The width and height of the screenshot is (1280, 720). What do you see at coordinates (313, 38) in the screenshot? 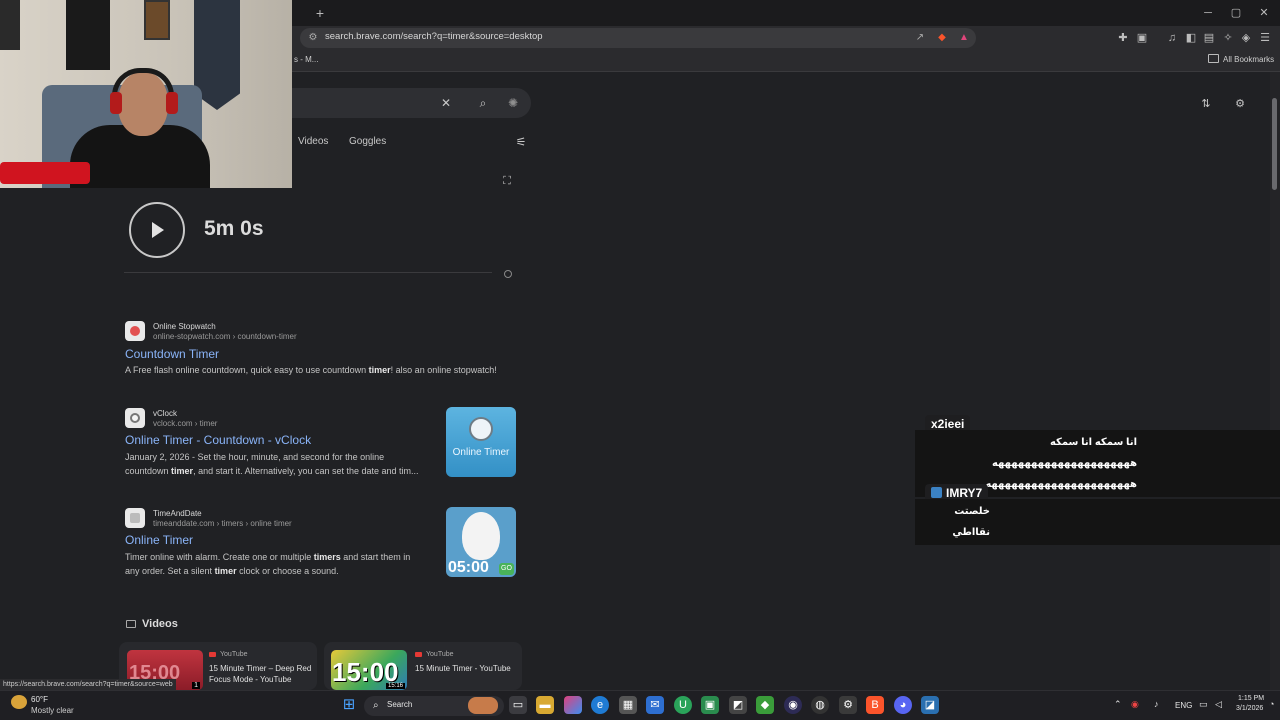
I see `site-settings-icon: ⚙` at bounding box center [313, 38].